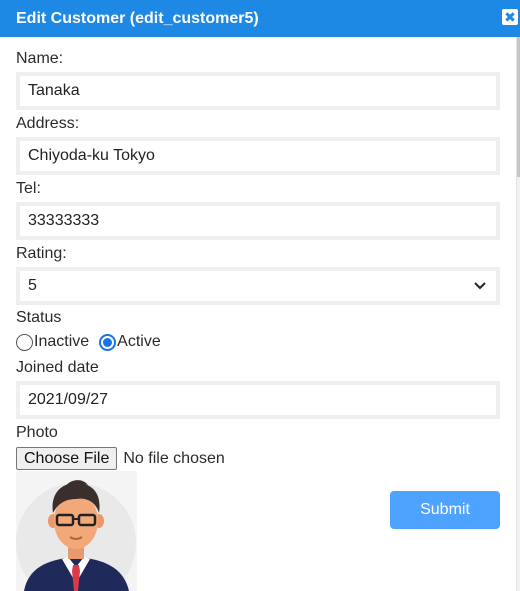  What do you see at coordinates (139, 341) in the screenshot?
I see `status-active-label: Active` at bounding box center [139, 341].